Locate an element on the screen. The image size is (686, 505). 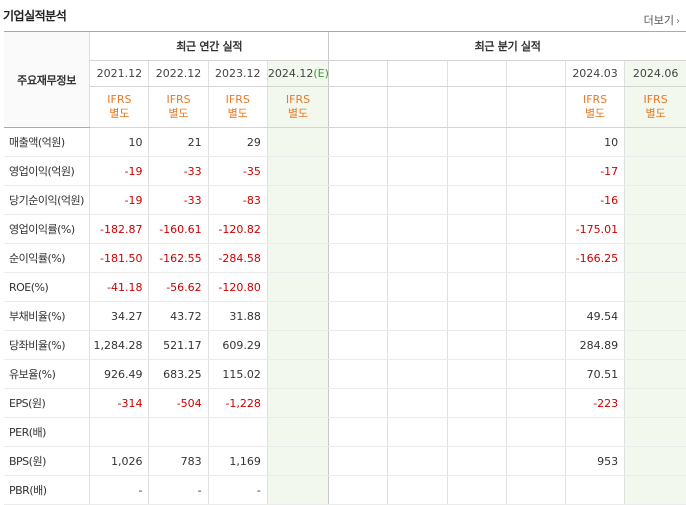
row-label: ROE(%) is located at coordinates (47, 287).